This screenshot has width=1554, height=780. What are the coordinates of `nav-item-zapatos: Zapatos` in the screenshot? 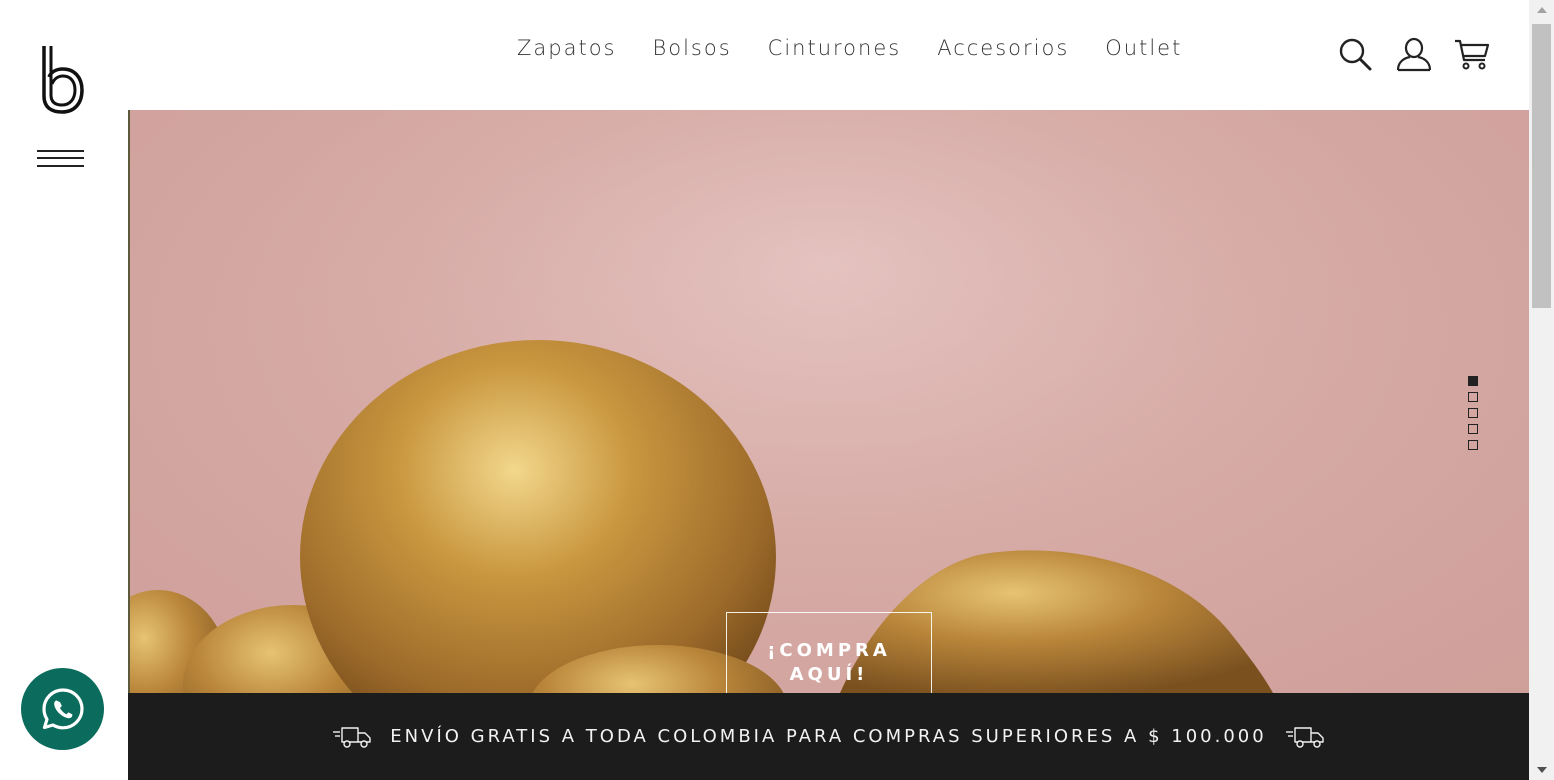 It's located at (566, 48).